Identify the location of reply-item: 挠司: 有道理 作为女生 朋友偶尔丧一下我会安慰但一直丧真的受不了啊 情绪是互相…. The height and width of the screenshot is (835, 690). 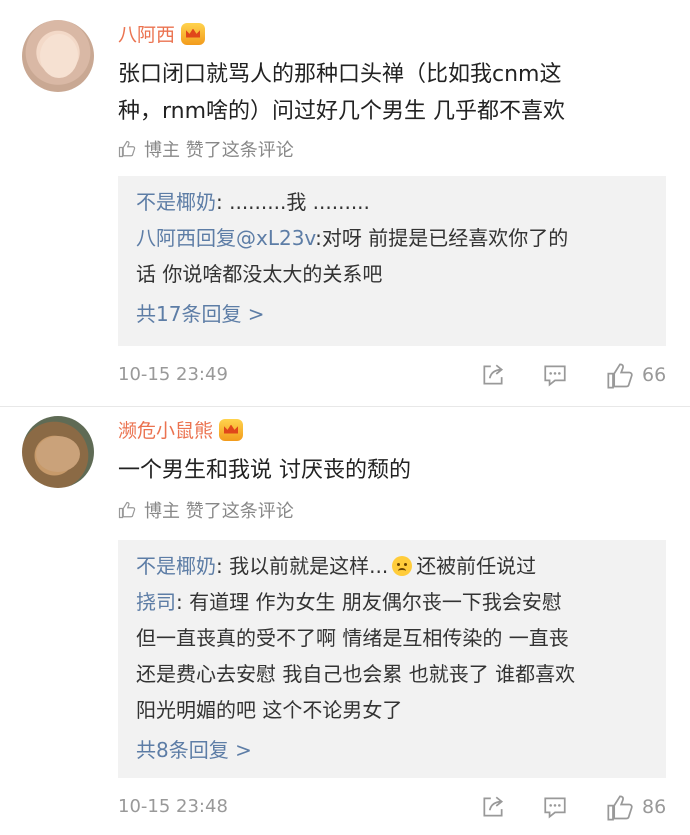
(392, 656).